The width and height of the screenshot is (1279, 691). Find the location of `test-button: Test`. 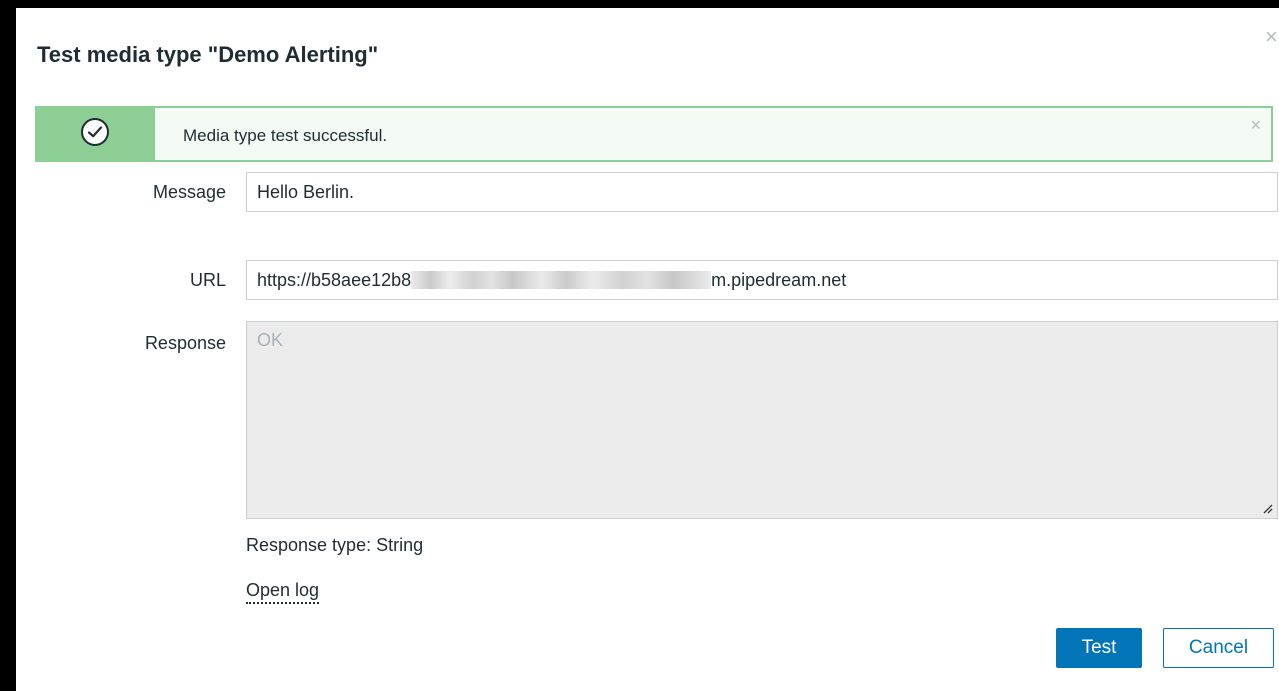

test-button: Test is located at coordinates (1099, 648).